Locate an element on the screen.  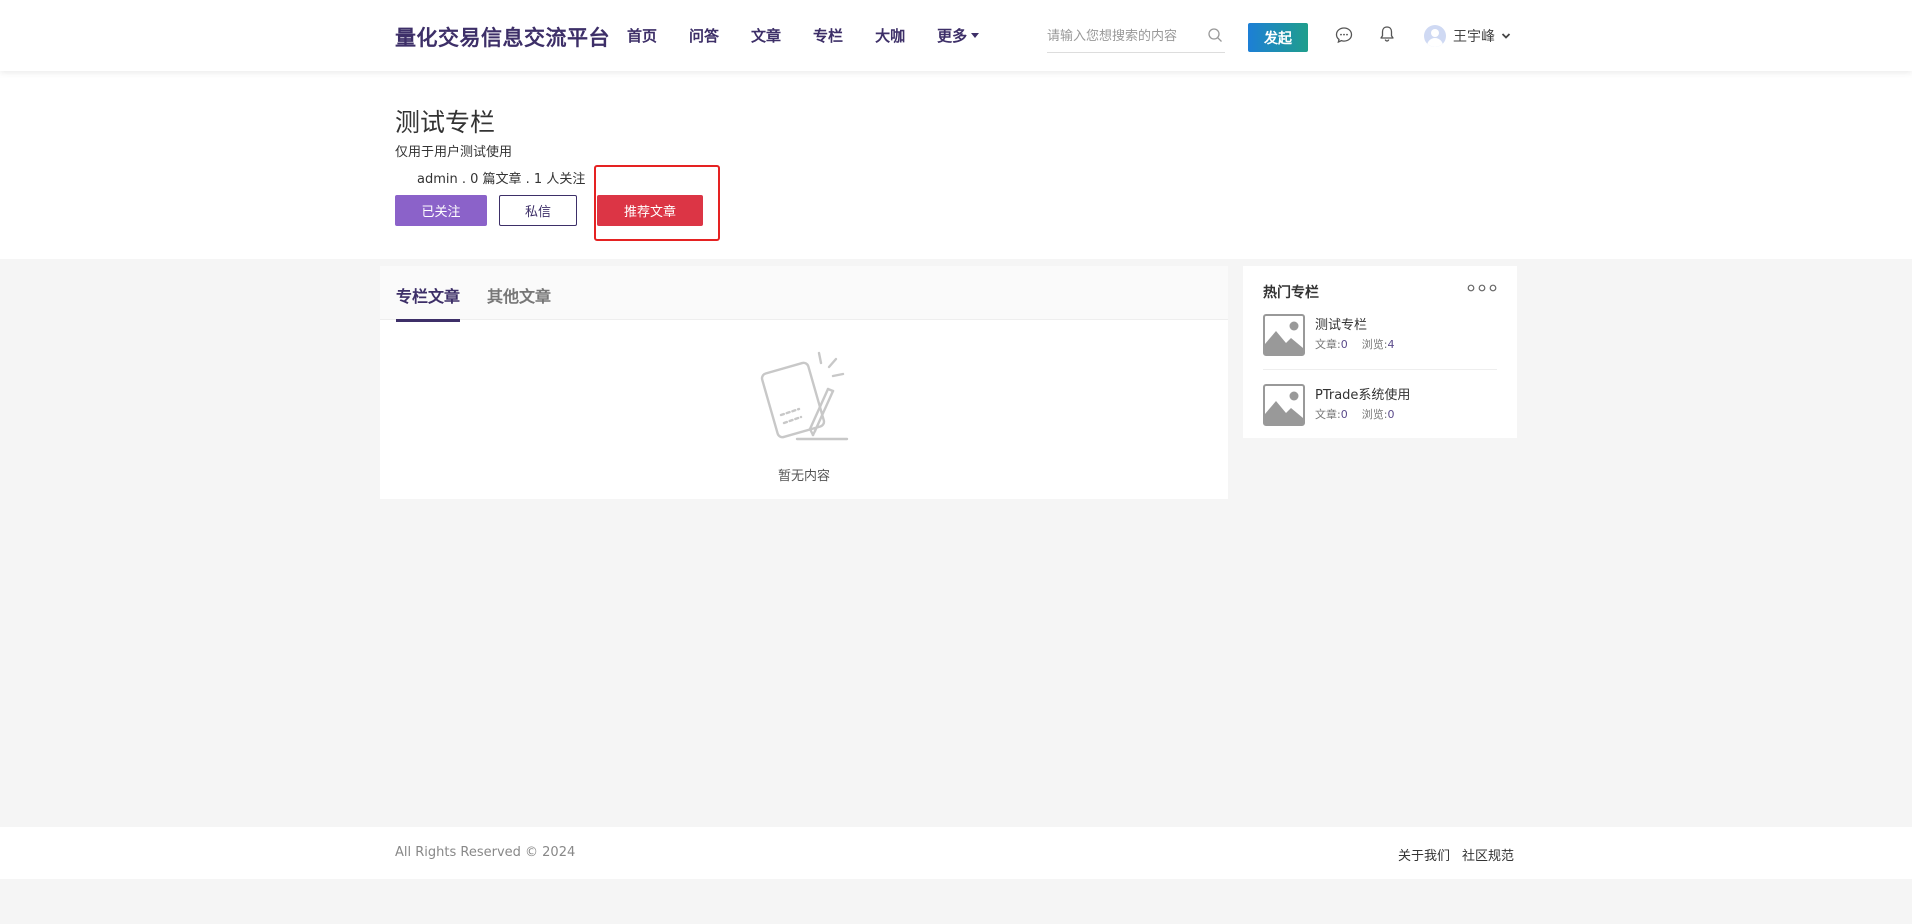
chat-icon is located at coordinates (1344, 35).